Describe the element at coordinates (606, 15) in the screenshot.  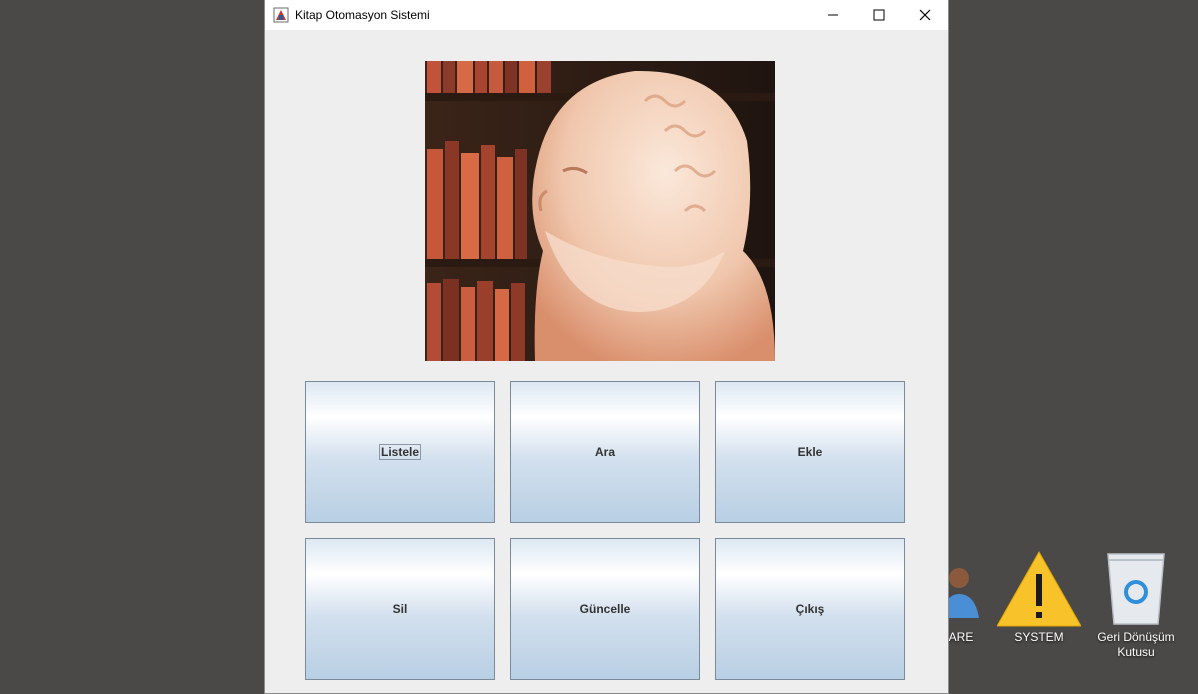
I see `title-bar: Kitap Otomasyon Sistemi` at that location.